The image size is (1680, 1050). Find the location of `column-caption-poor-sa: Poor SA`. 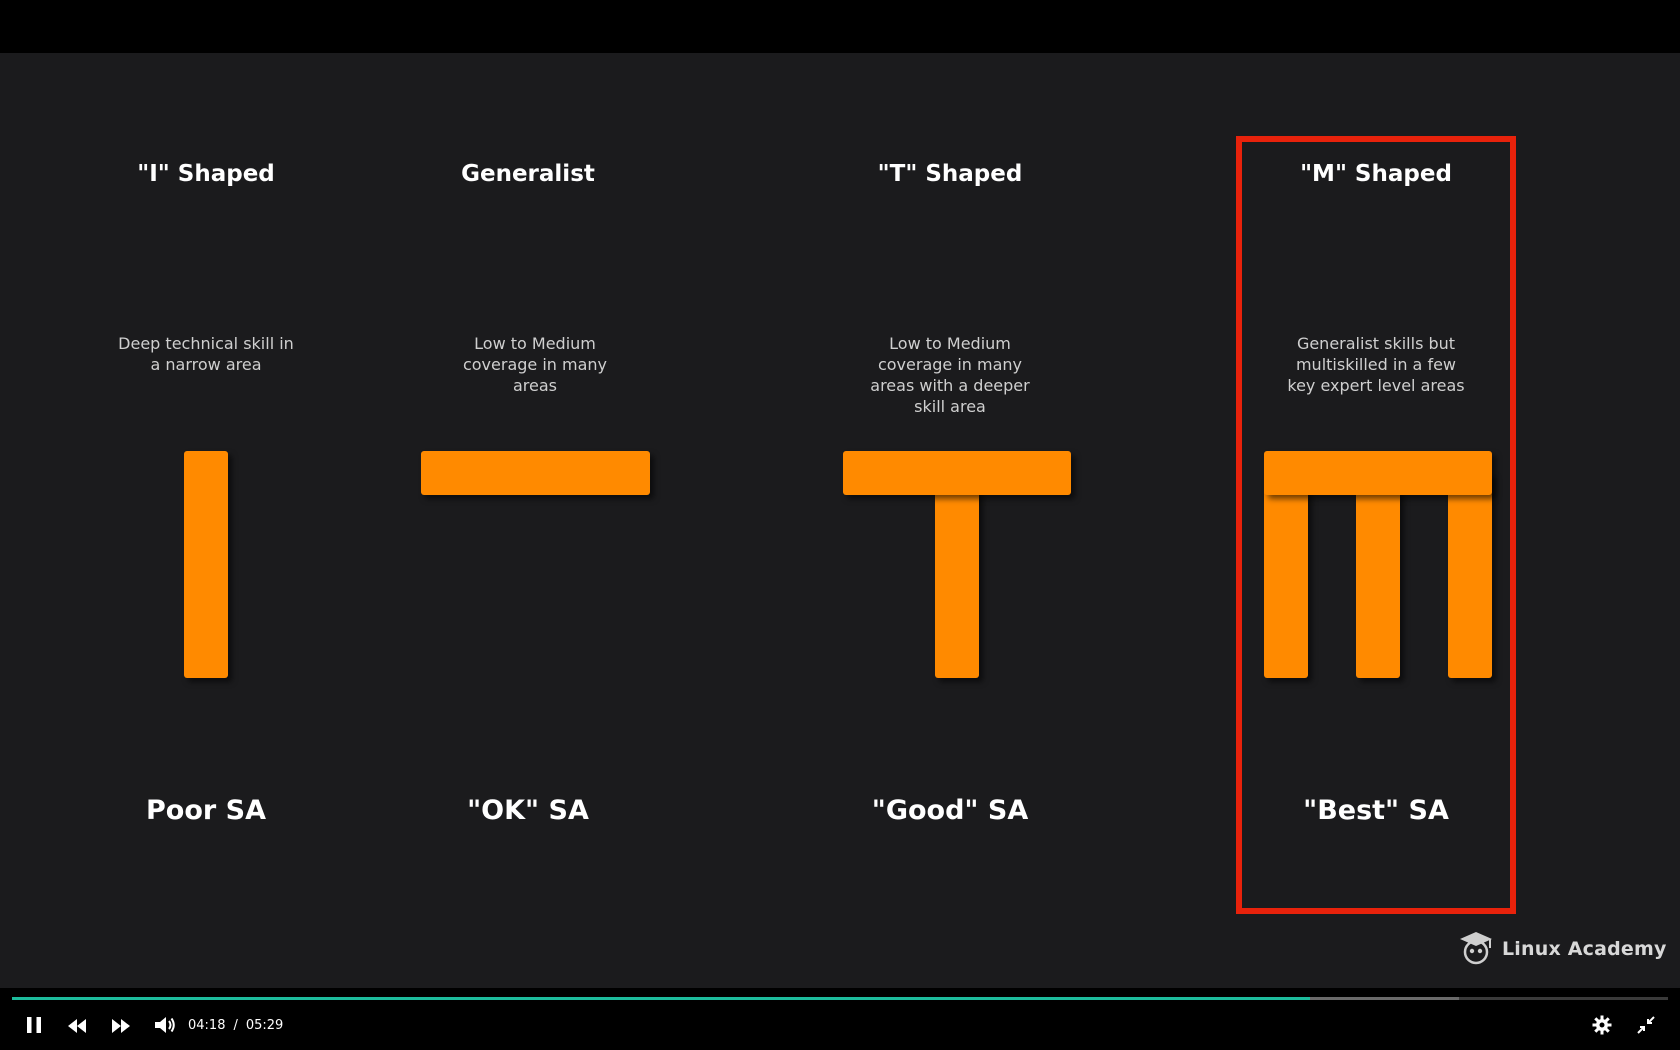

column-caption-poor-sa: Poor SA is located at coordinates (206, 810).